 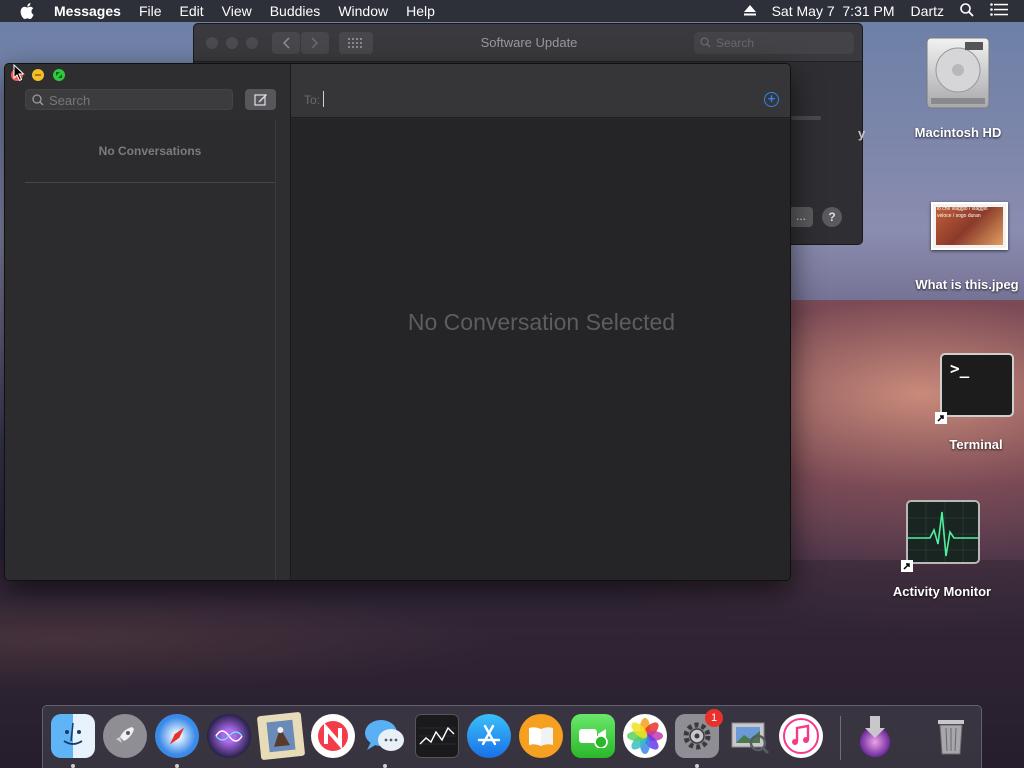 I want to click on conversation-search-placeholder: Search, so click(x=70, y=100).